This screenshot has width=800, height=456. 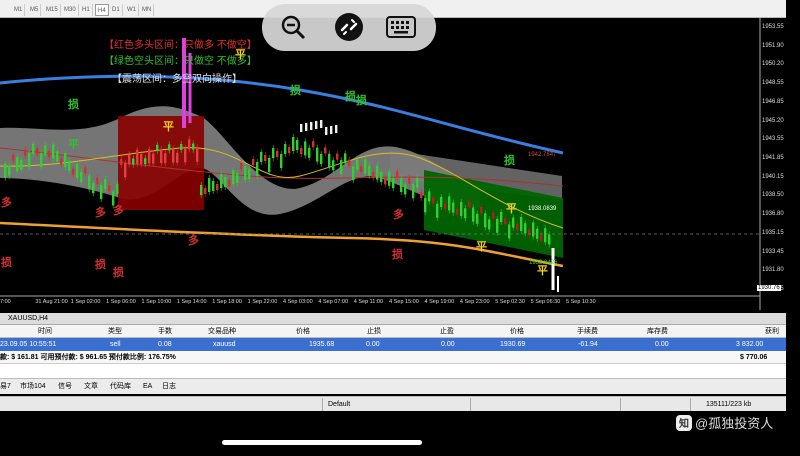 I want to click on price-axis-label: 1936.80, so click(x=773, y=214).